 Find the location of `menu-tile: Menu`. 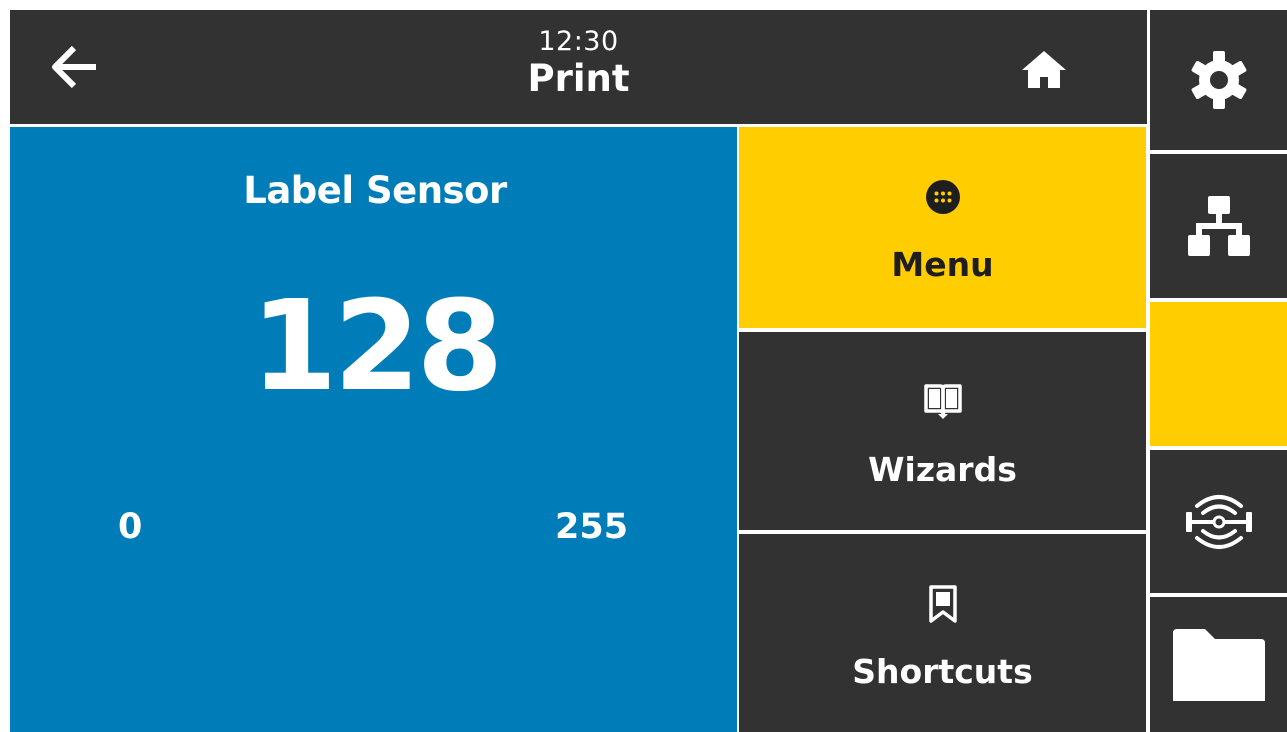

menu-tile: Menu is located at coordinates (942, 227).